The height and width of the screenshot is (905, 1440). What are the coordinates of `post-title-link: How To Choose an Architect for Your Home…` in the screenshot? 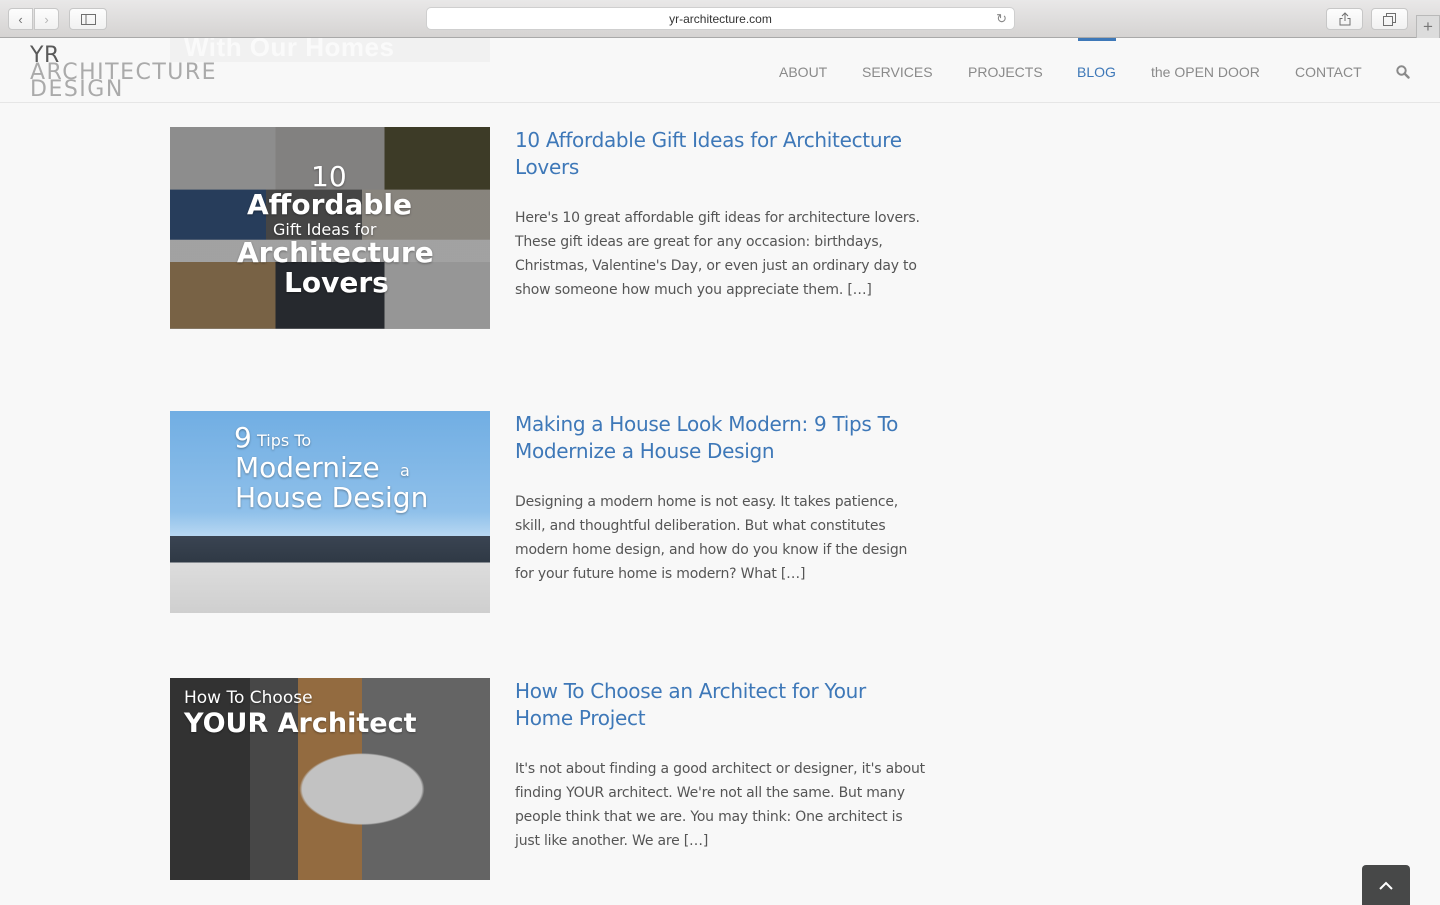 It's located at (720, 705).